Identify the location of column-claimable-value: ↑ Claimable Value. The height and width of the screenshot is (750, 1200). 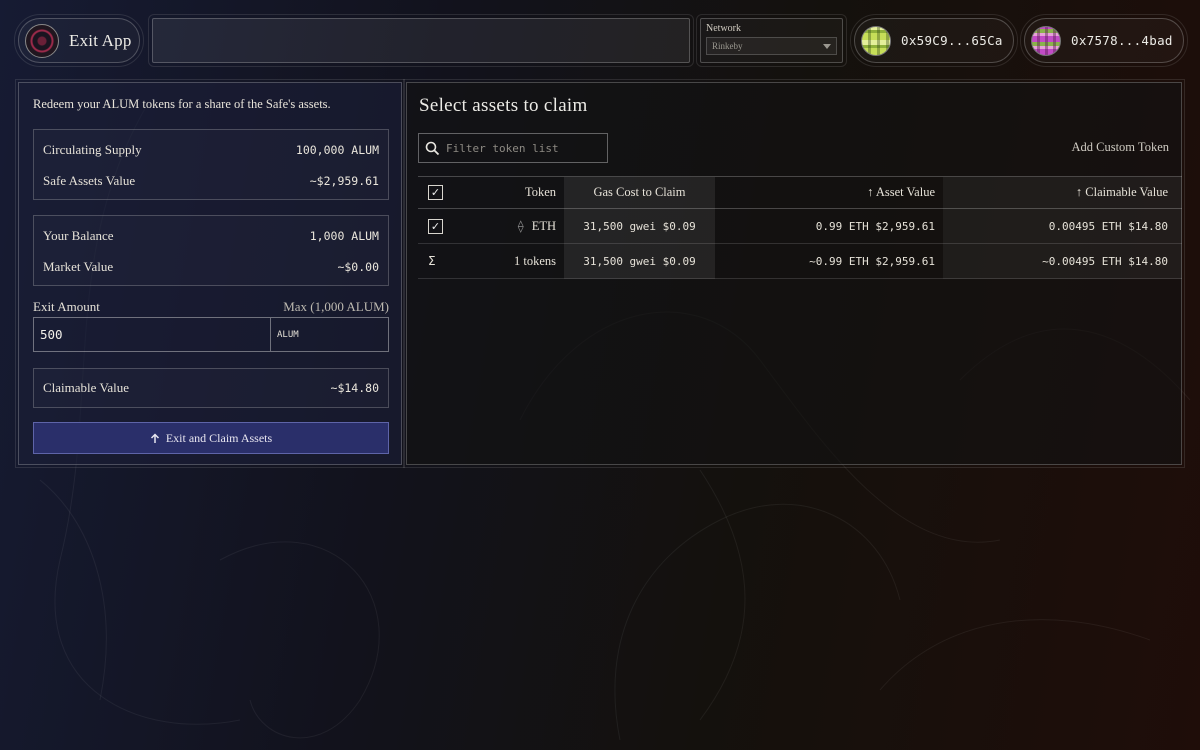
(1062, 192).